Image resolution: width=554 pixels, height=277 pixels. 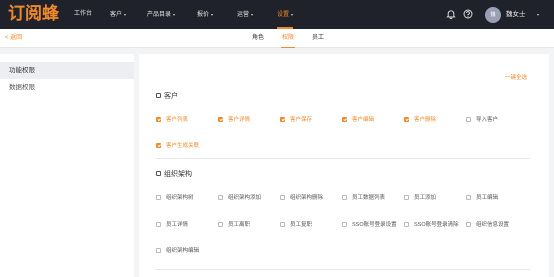 I want to click on permission-label: 员工复职, so click(x=301, y=225).